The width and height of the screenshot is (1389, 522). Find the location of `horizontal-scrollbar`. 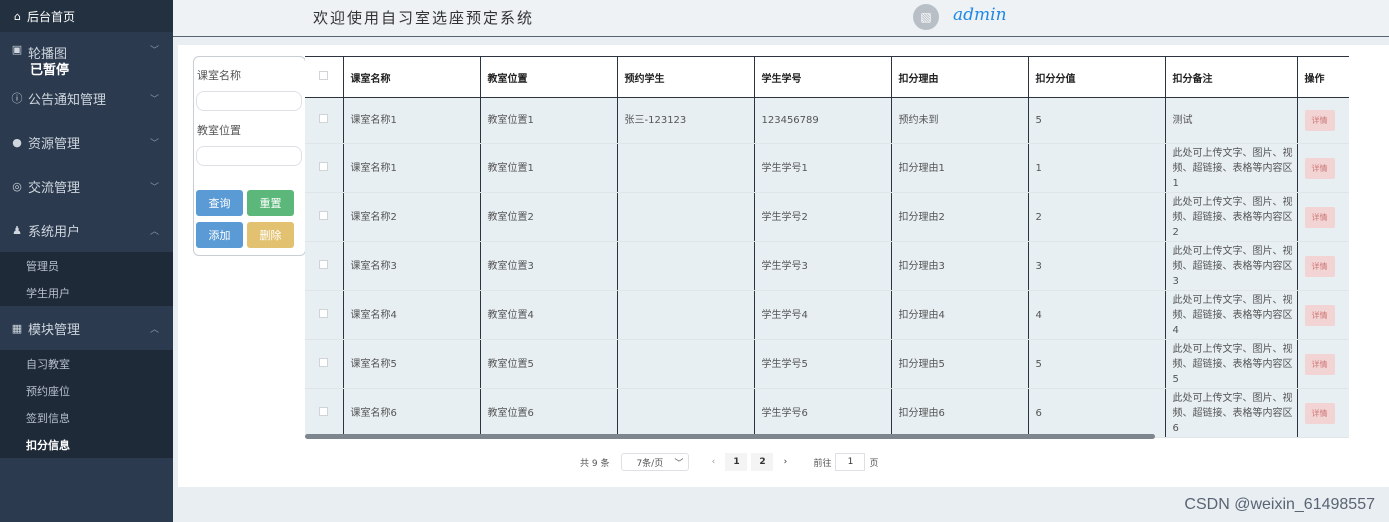

horizontal-scrollbar is located at coordinates (730, 436).